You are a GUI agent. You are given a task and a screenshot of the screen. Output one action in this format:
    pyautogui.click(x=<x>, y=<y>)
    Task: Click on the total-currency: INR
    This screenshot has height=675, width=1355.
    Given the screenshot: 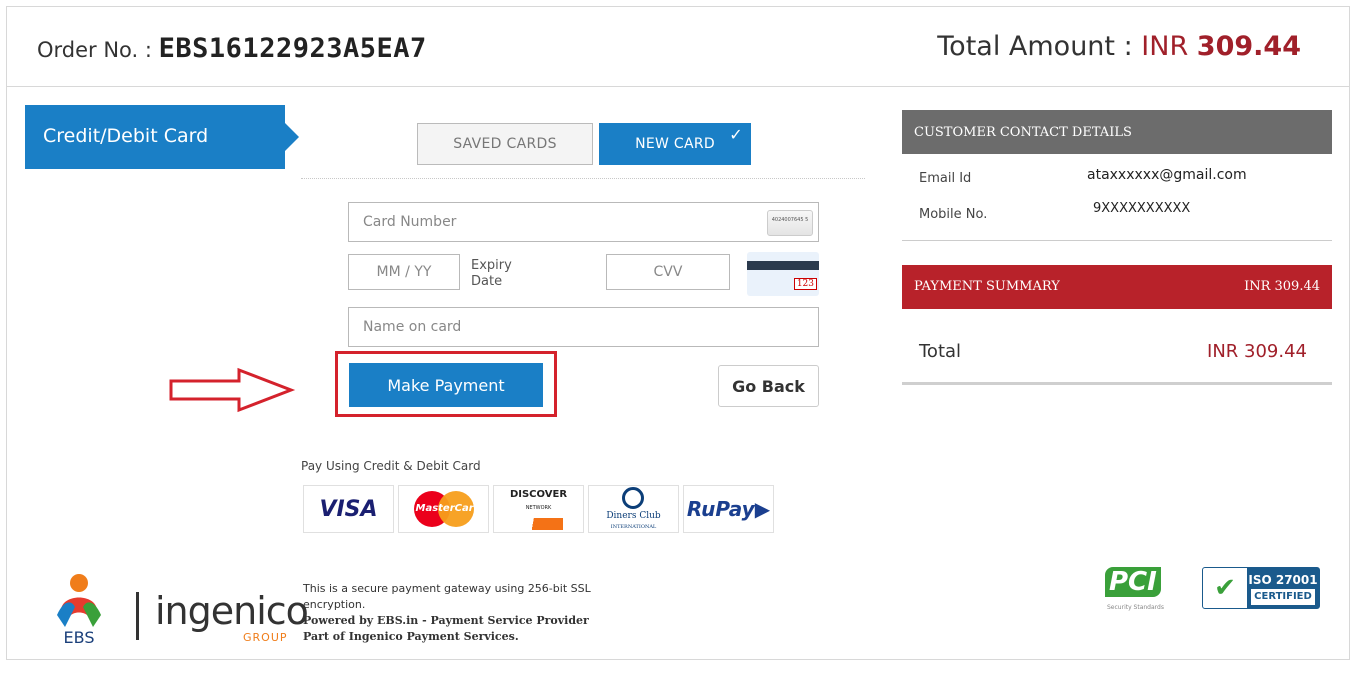 What is the action you would take?
    pyautogui.click(x=1169, y=46)
    